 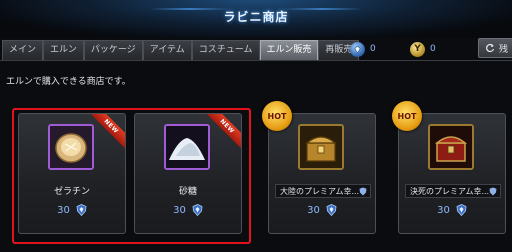 I want to click on refresh-icon, so click(x=490, y=48).